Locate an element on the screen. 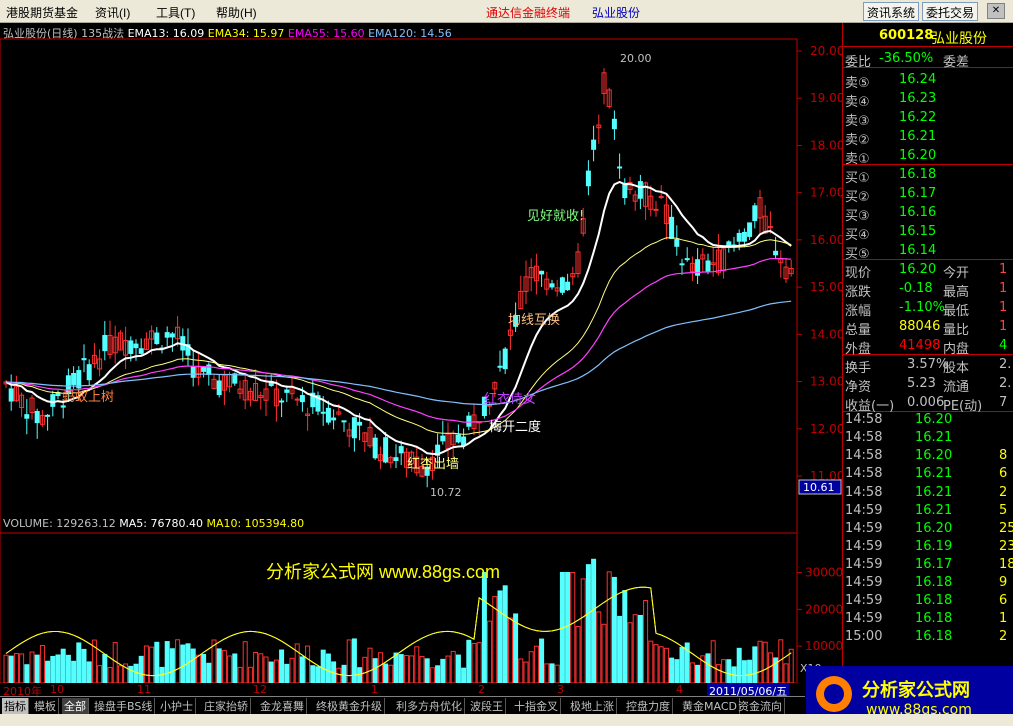  tab-11: 极地上涨 is located at coordinates (592, 706).